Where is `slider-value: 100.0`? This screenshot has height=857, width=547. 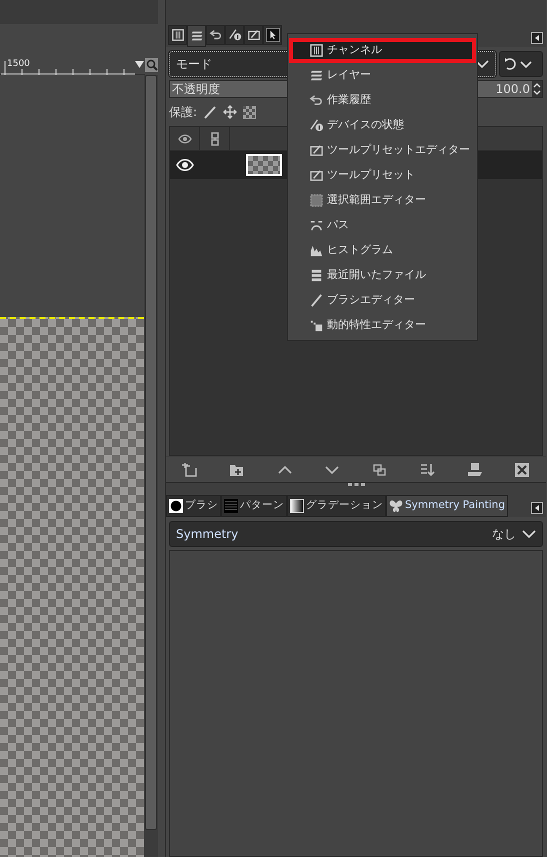
slider-value: 100.0 is located at coordinates (513, 89).